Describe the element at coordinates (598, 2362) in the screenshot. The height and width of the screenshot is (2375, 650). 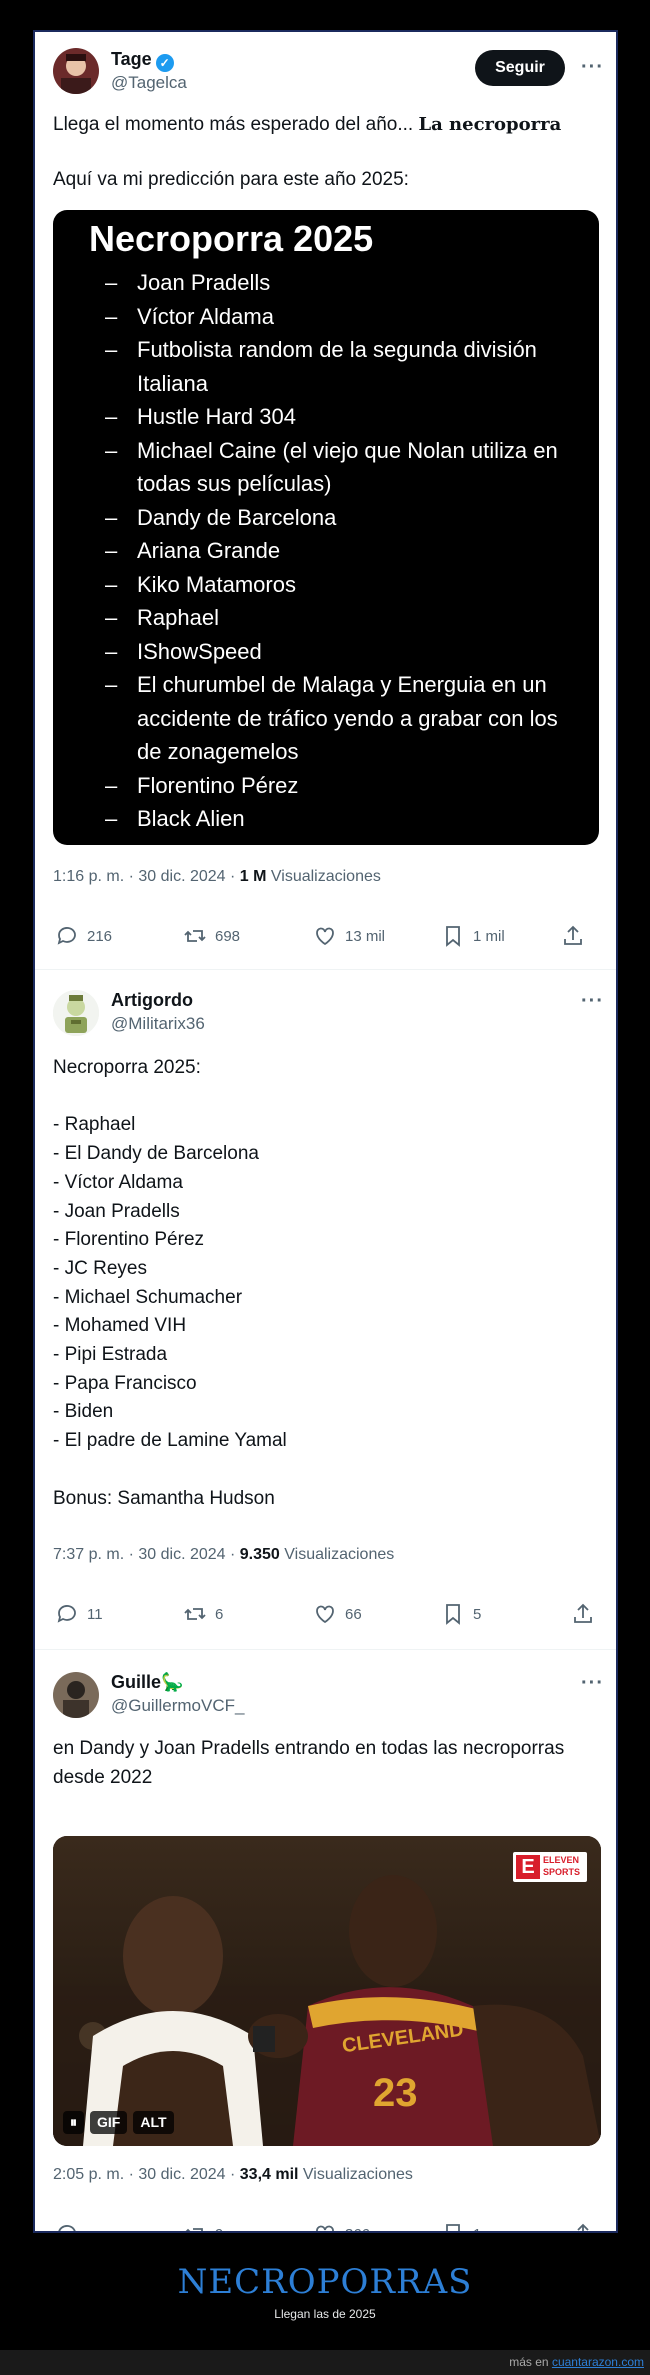
I see `site-link: cuantarazon.com` at that location.